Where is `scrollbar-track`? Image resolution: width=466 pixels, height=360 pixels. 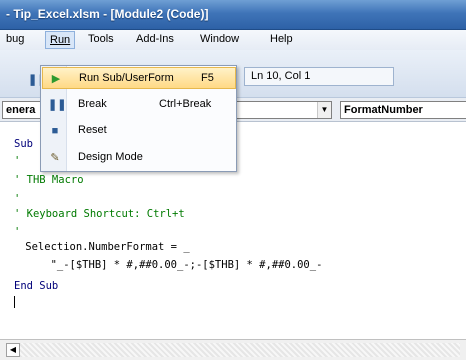
scrollbar-track is located at coordinates (240, 350).